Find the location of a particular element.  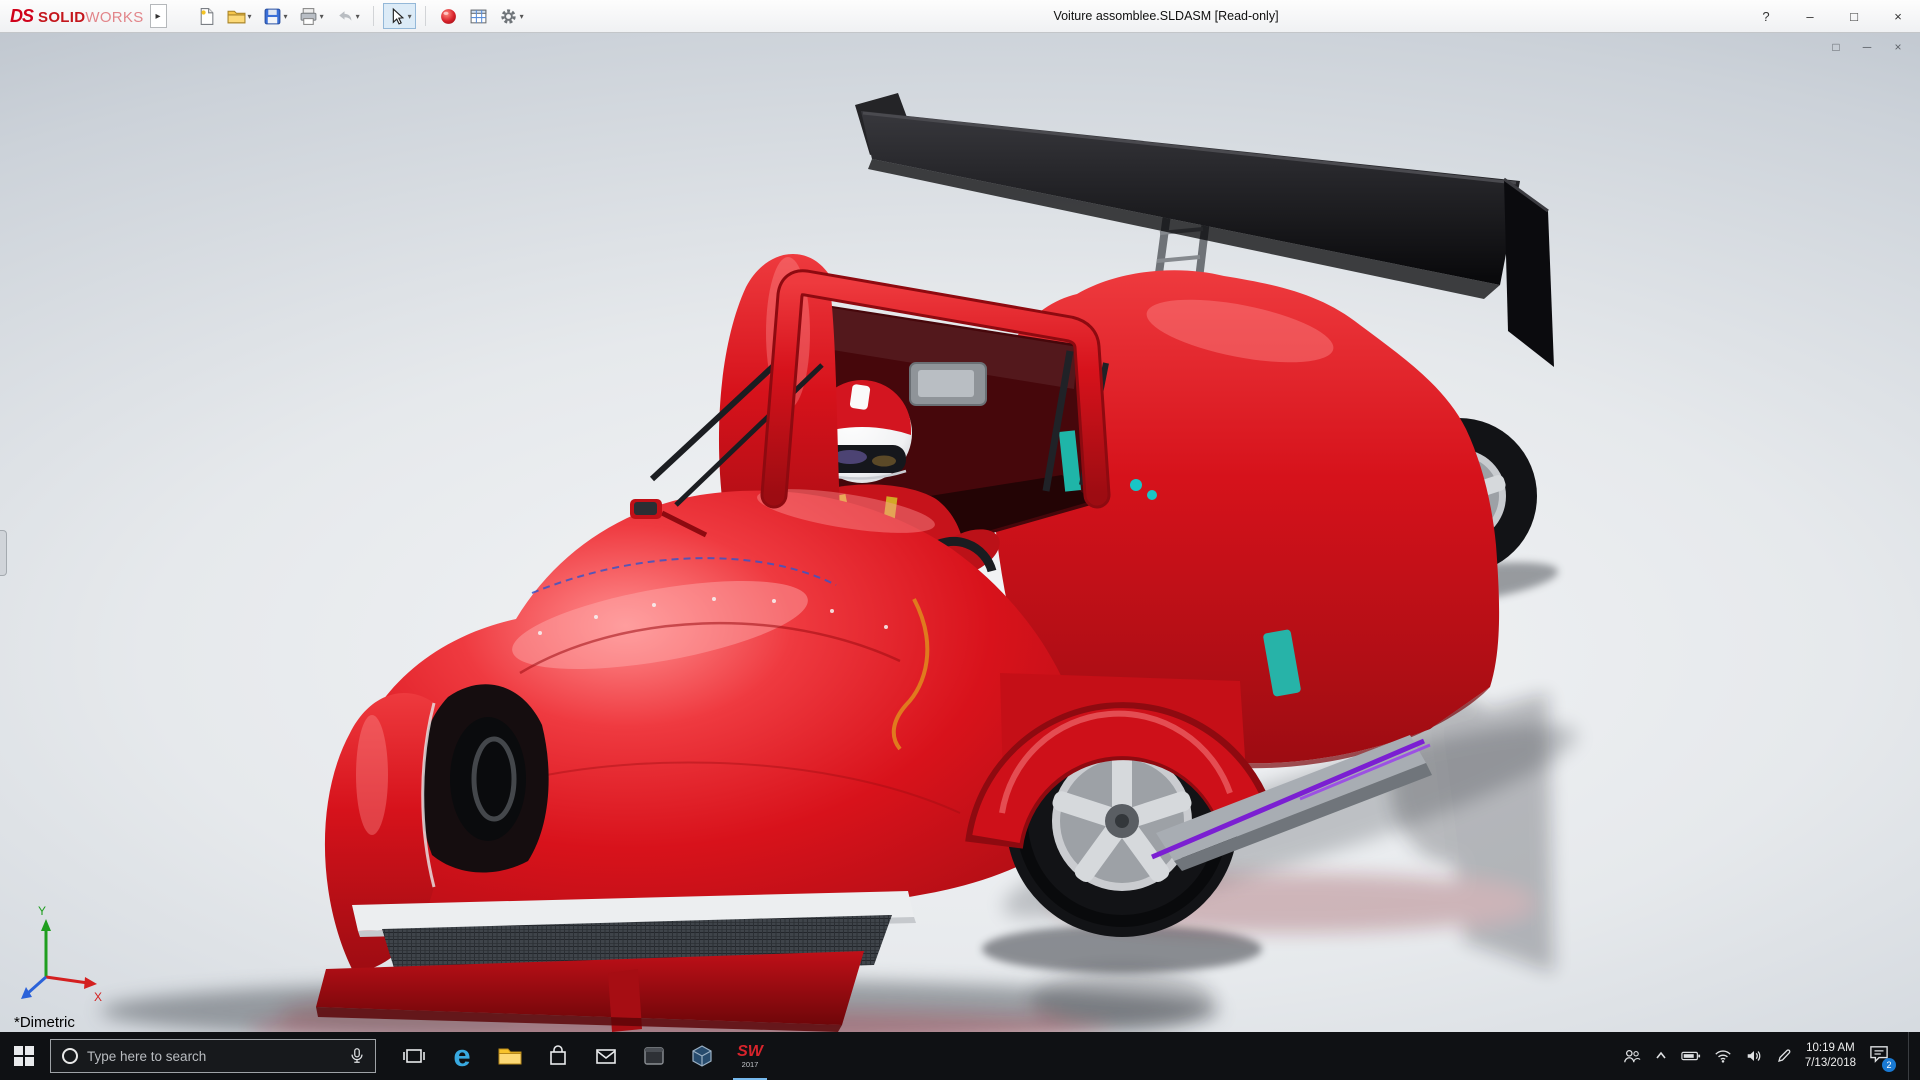

design-table-button is located at coordinates (478, 16).